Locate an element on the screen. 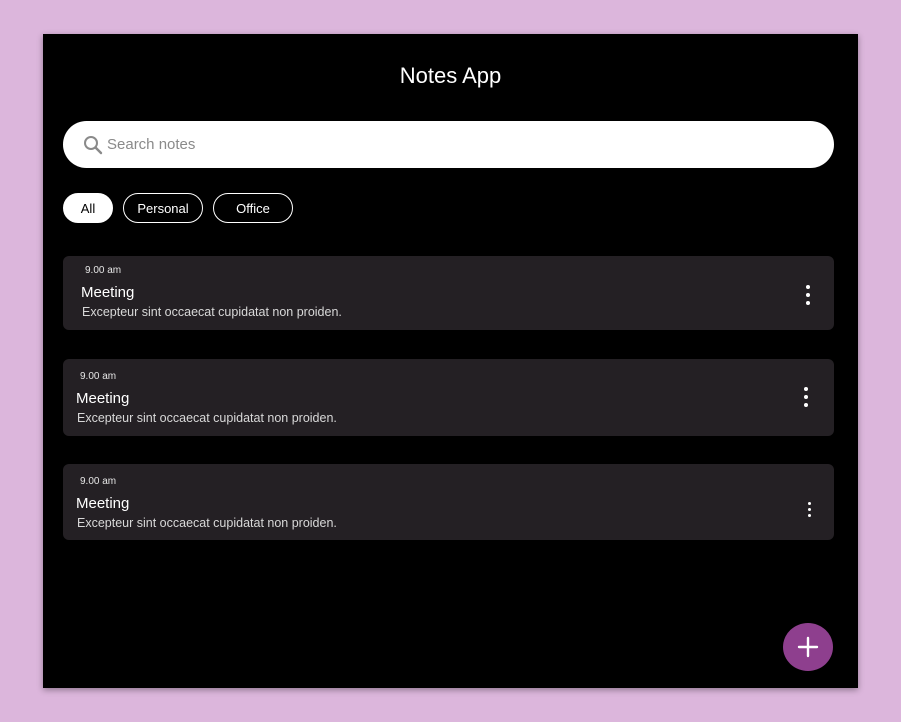 The image size is (901, 722). search-bar is located at coordinates (448, 144).